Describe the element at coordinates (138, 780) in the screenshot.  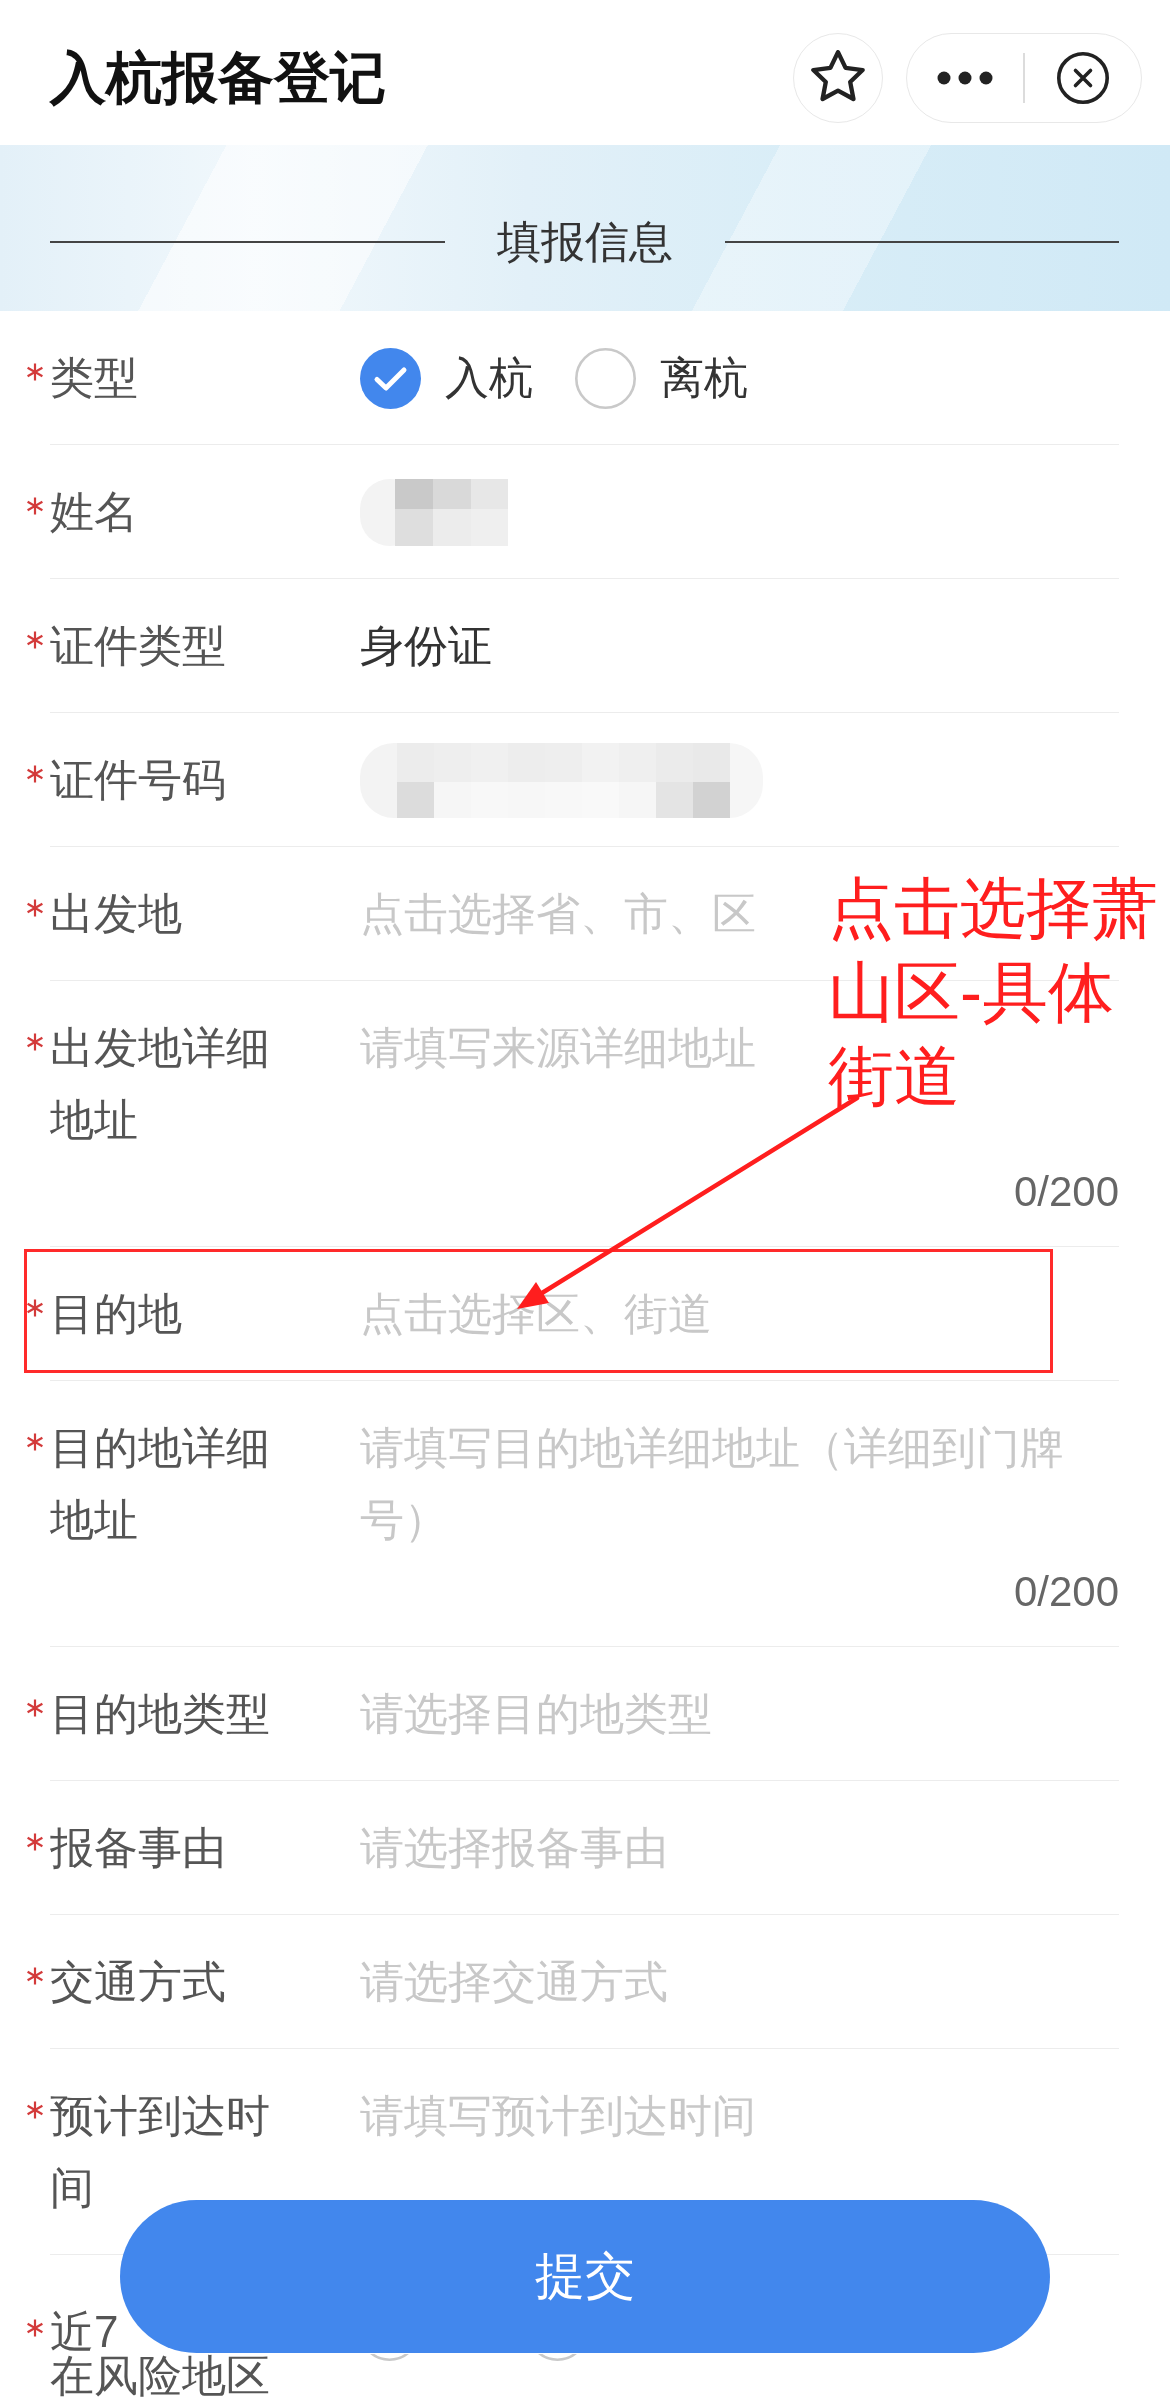
I see `field-label: 证件号码` at that location.